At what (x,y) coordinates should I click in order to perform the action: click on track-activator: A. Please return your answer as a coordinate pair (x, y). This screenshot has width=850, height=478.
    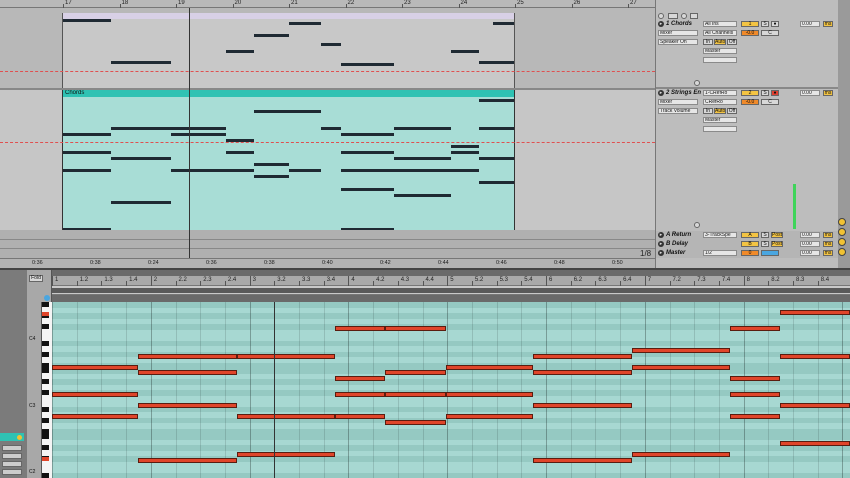
    Looking at the image, I should click on (750, 235).